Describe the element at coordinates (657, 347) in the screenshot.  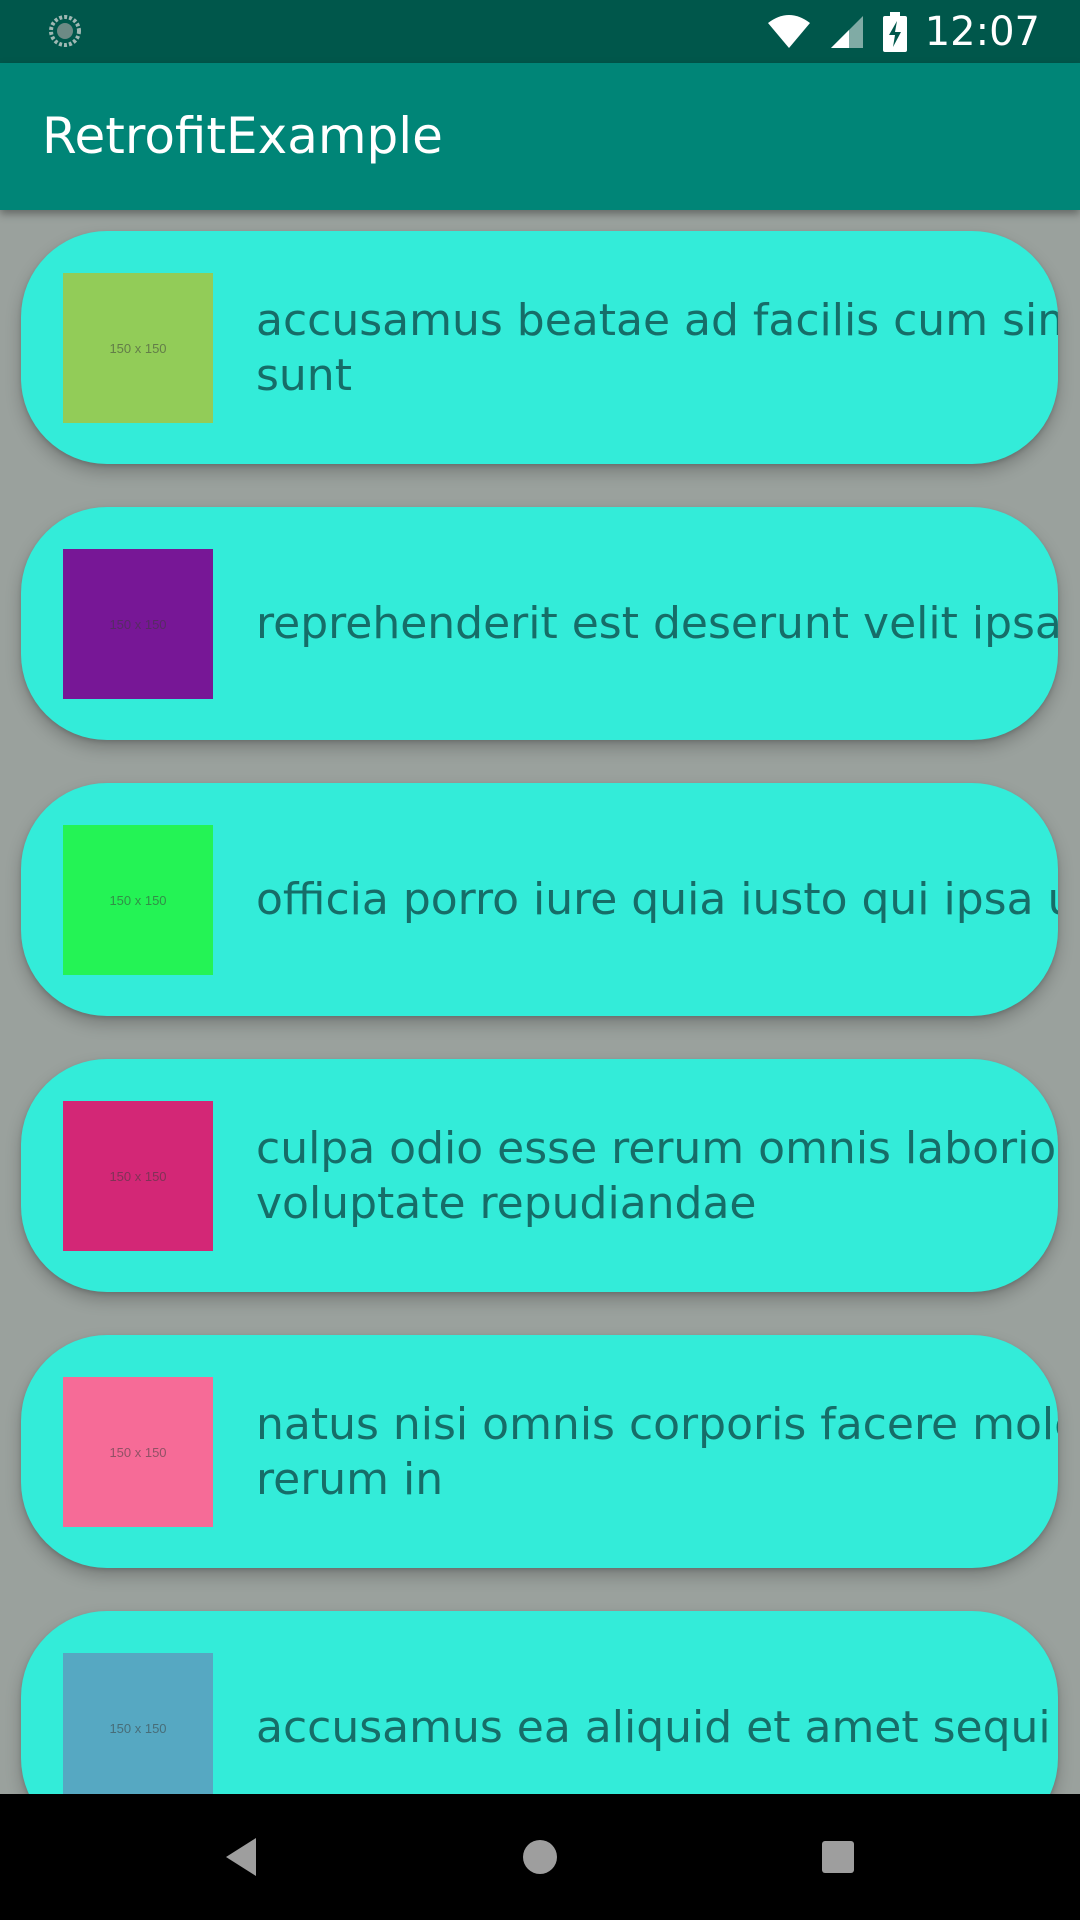
I see `item-title: accusamus beatae ad facilis cum sim sunt` at that location.